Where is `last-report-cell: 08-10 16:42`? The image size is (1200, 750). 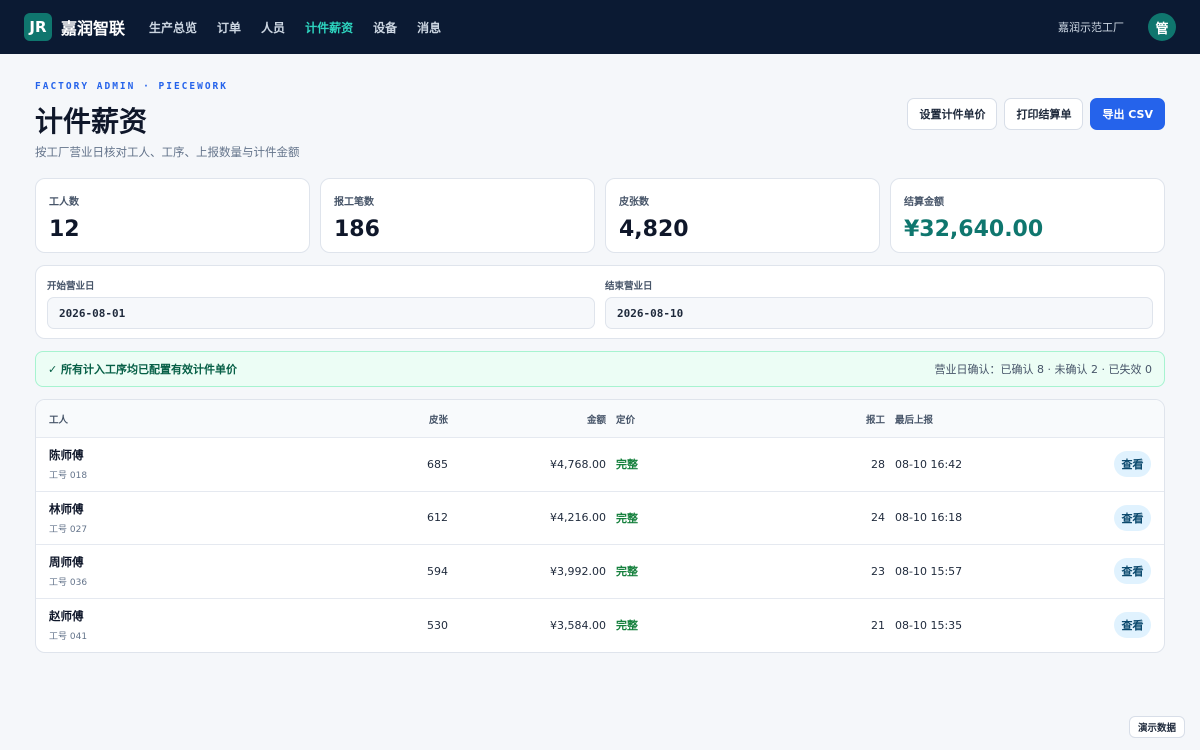
last-report-cell: 08-10 16:42 is located at coordinates (929, 464).